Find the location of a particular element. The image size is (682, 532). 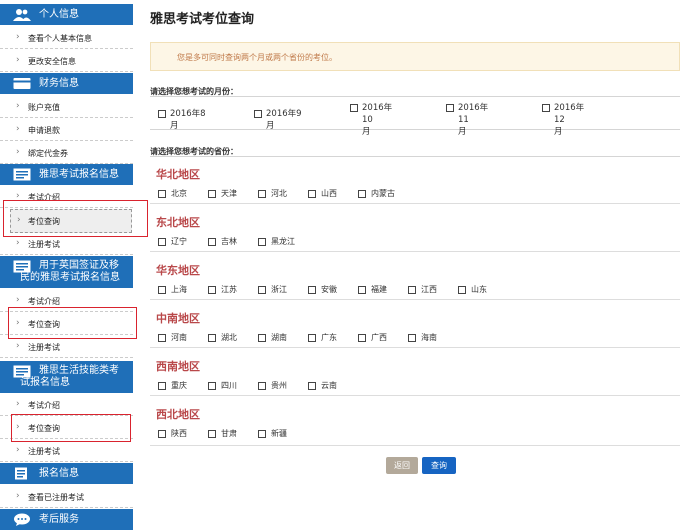

province-option: 广东 is located at coordinates (322, 337).